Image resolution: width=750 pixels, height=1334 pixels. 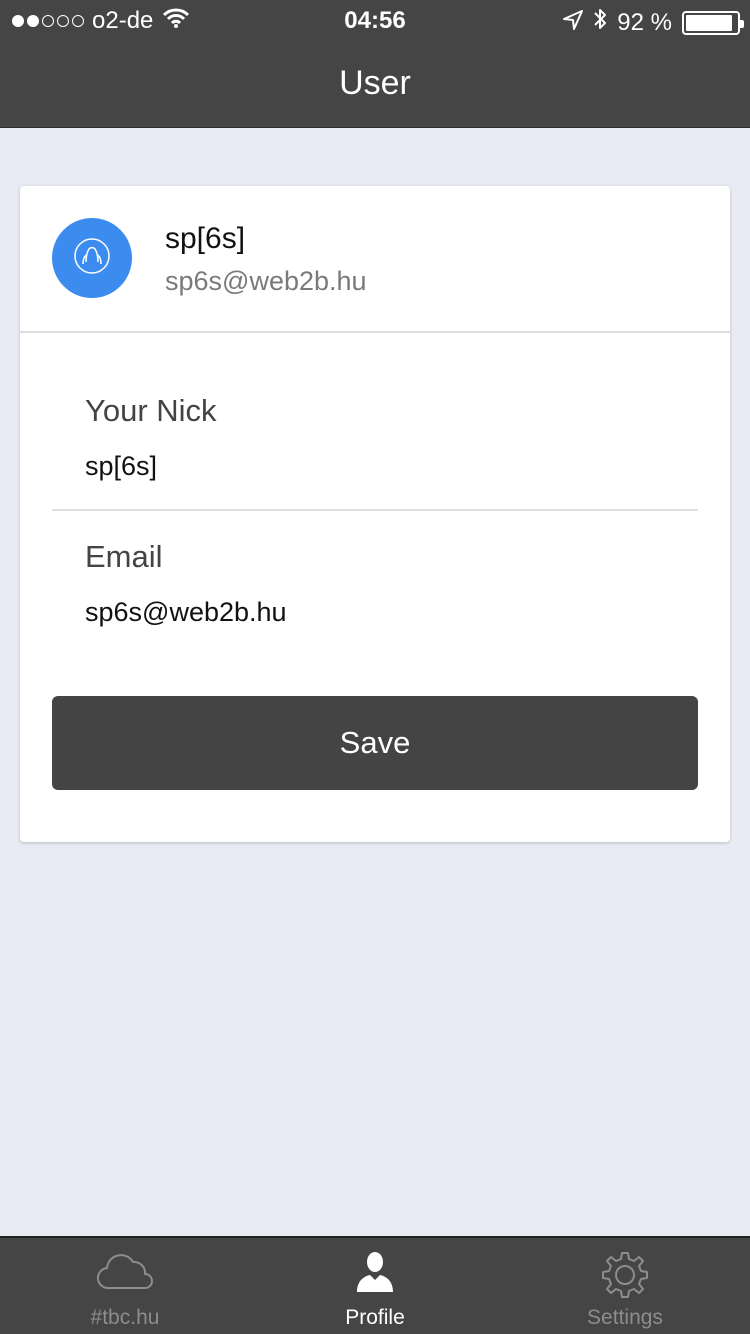 I want to click on profile-email: sp6s@web2b.hu, so click(x=266, y=281).